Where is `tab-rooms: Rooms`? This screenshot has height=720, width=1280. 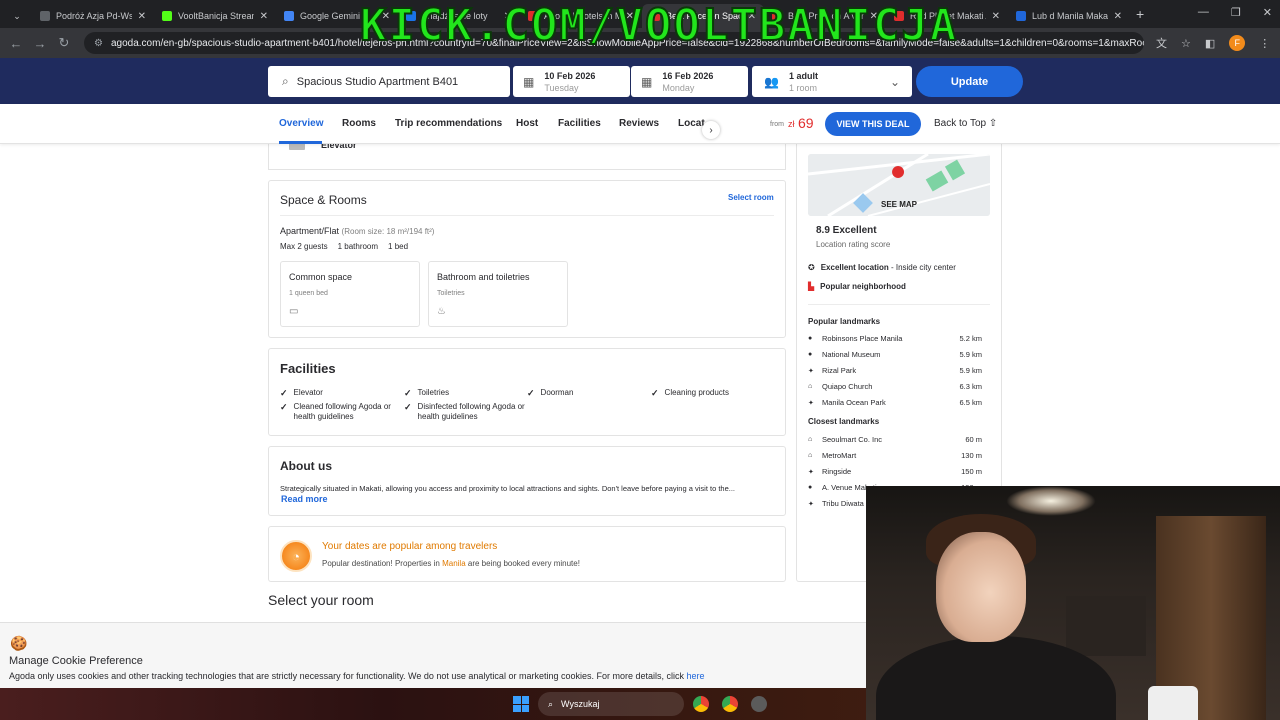 tab-rooms: Rooms is located at coordinates (359, 123).